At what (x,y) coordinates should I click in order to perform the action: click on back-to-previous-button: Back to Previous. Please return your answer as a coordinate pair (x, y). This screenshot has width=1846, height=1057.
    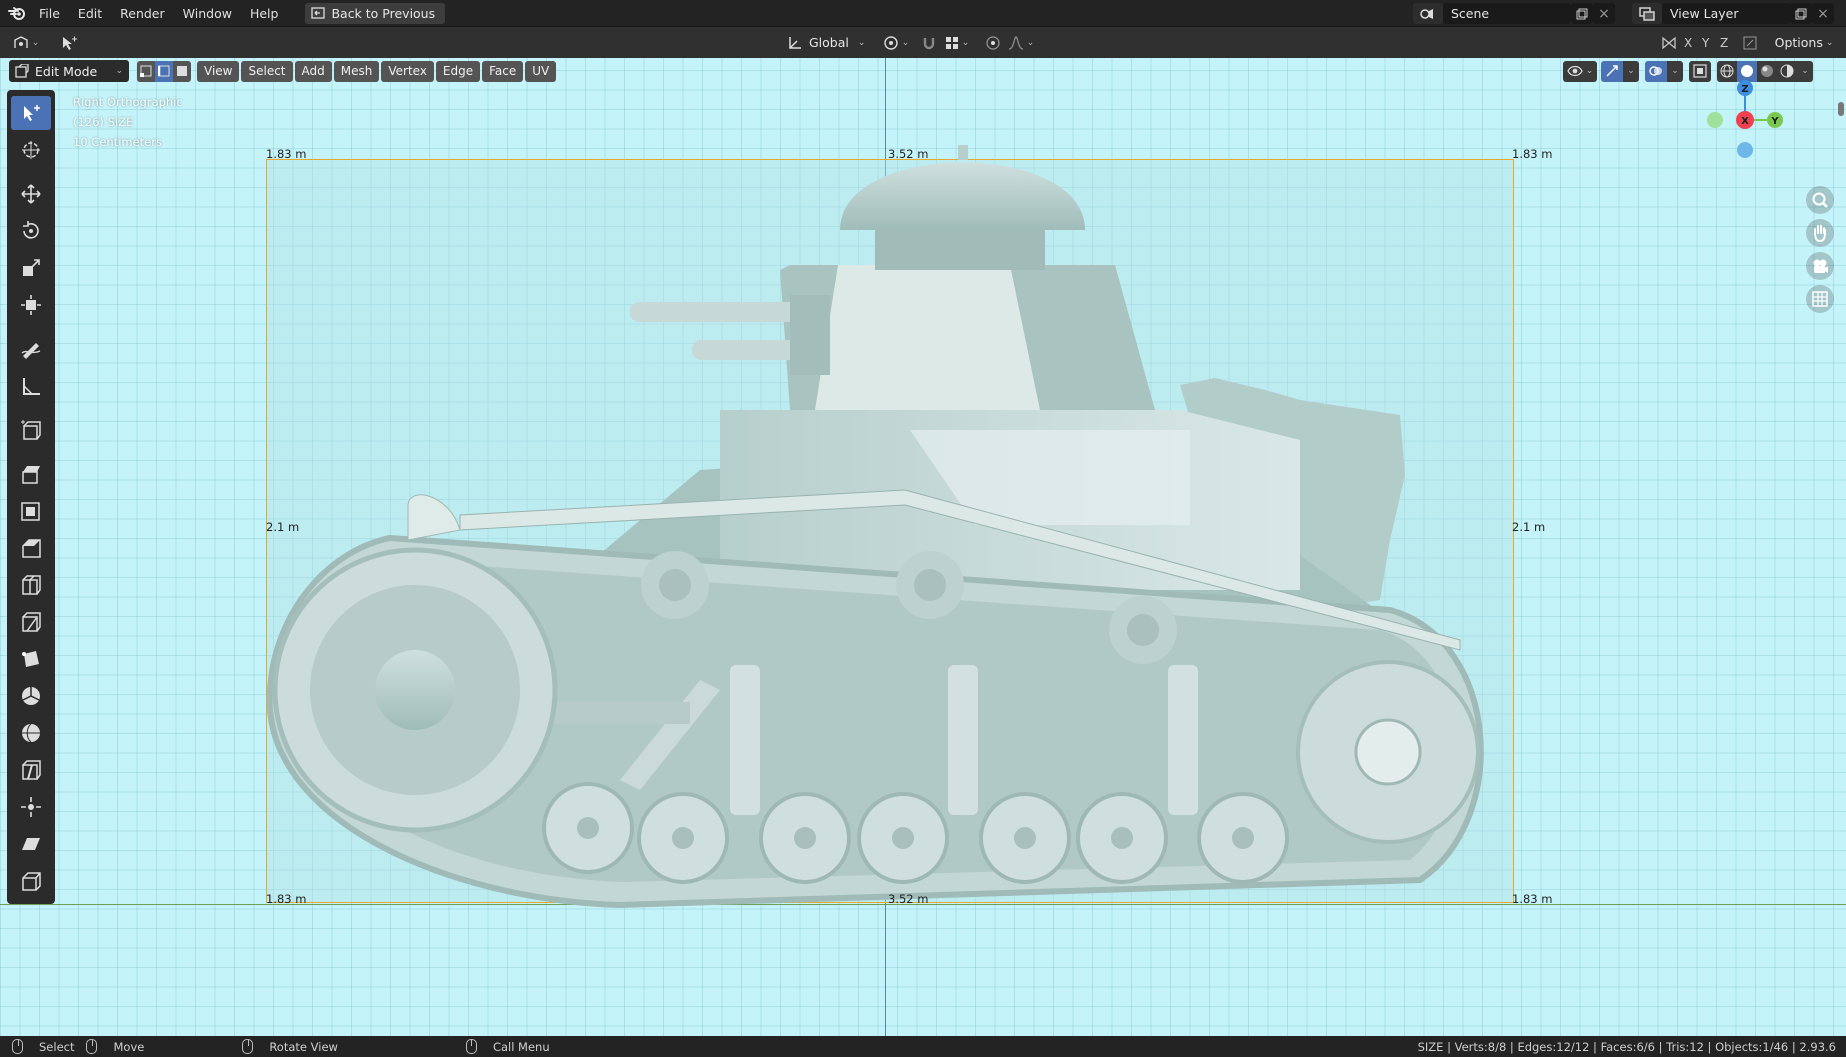
    Looking at the image, I should click on (375, 13).